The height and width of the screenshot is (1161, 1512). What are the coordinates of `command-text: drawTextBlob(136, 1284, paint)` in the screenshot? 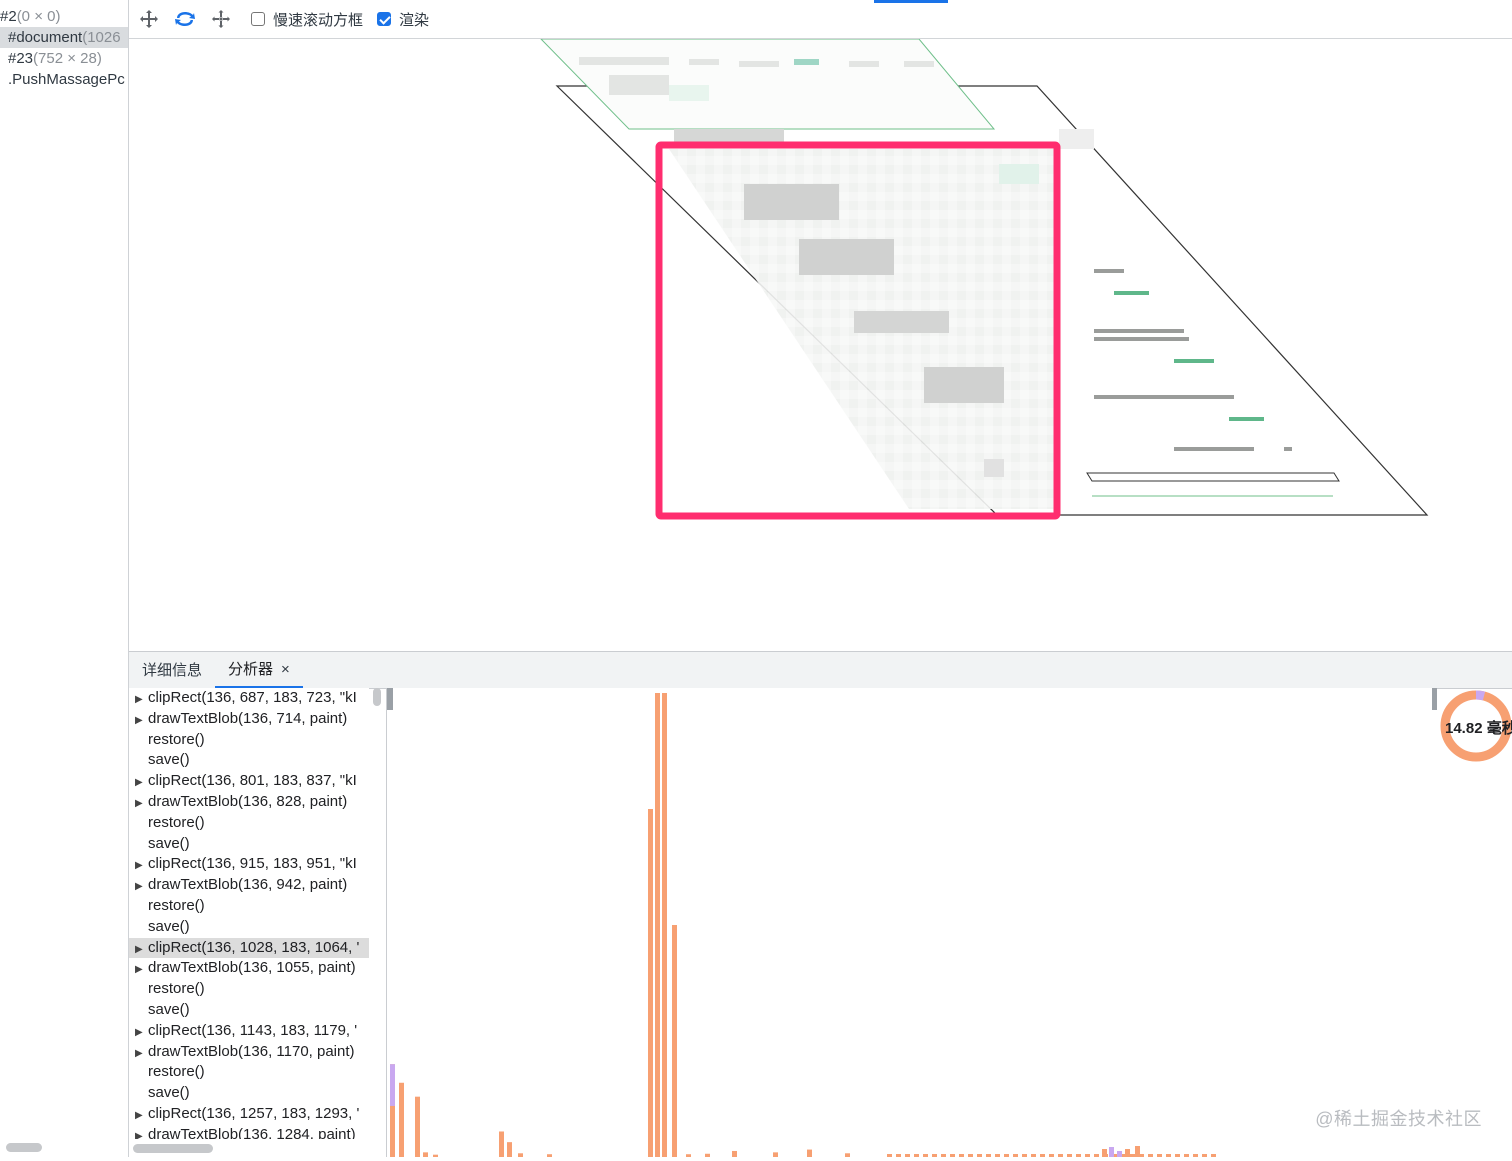 It's located at (252, 1132).